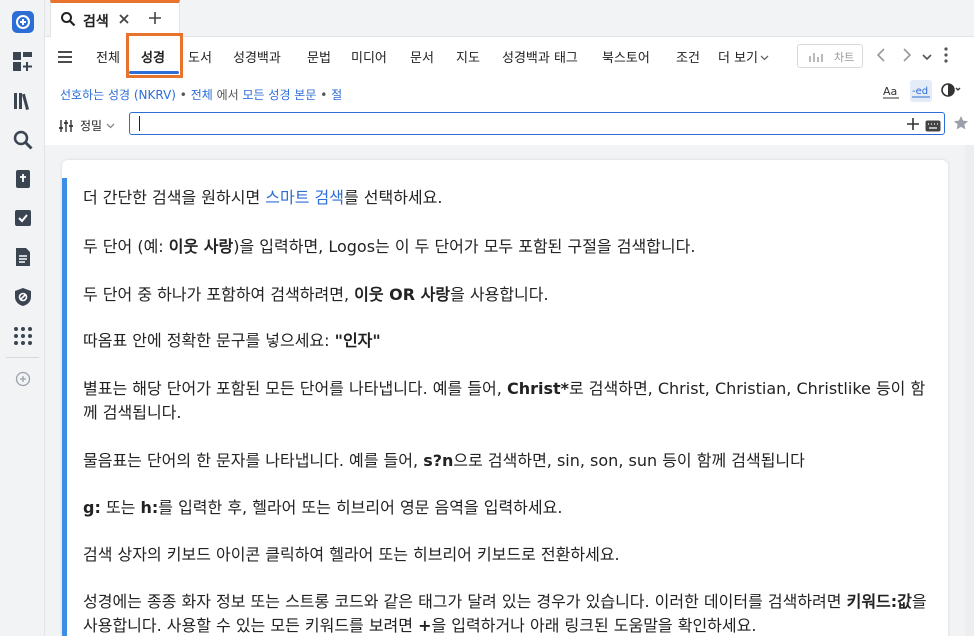 The width and height of the screenshot is (974, 636). I want to click on close-icon, so click(124, 20).